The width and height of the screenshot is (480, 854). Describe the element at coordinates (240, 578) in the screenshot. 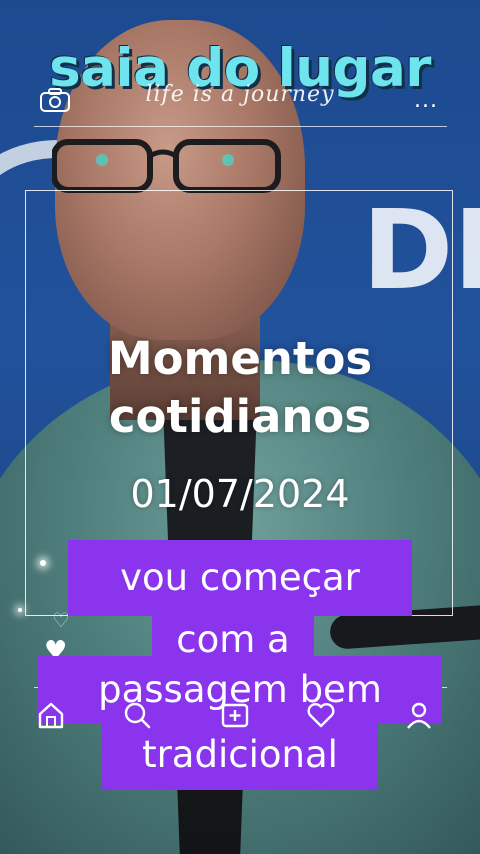

I see `caption-line-1: vou começar` at that location.